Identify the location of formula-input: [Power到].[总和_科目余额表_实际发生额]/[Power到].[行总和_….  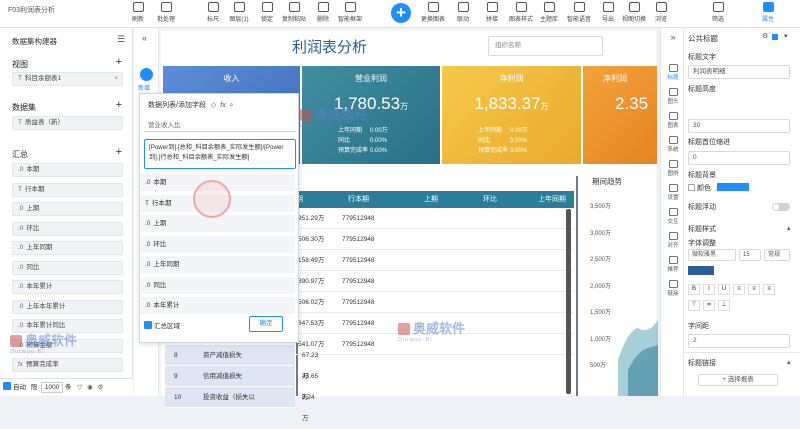
(220, 154).